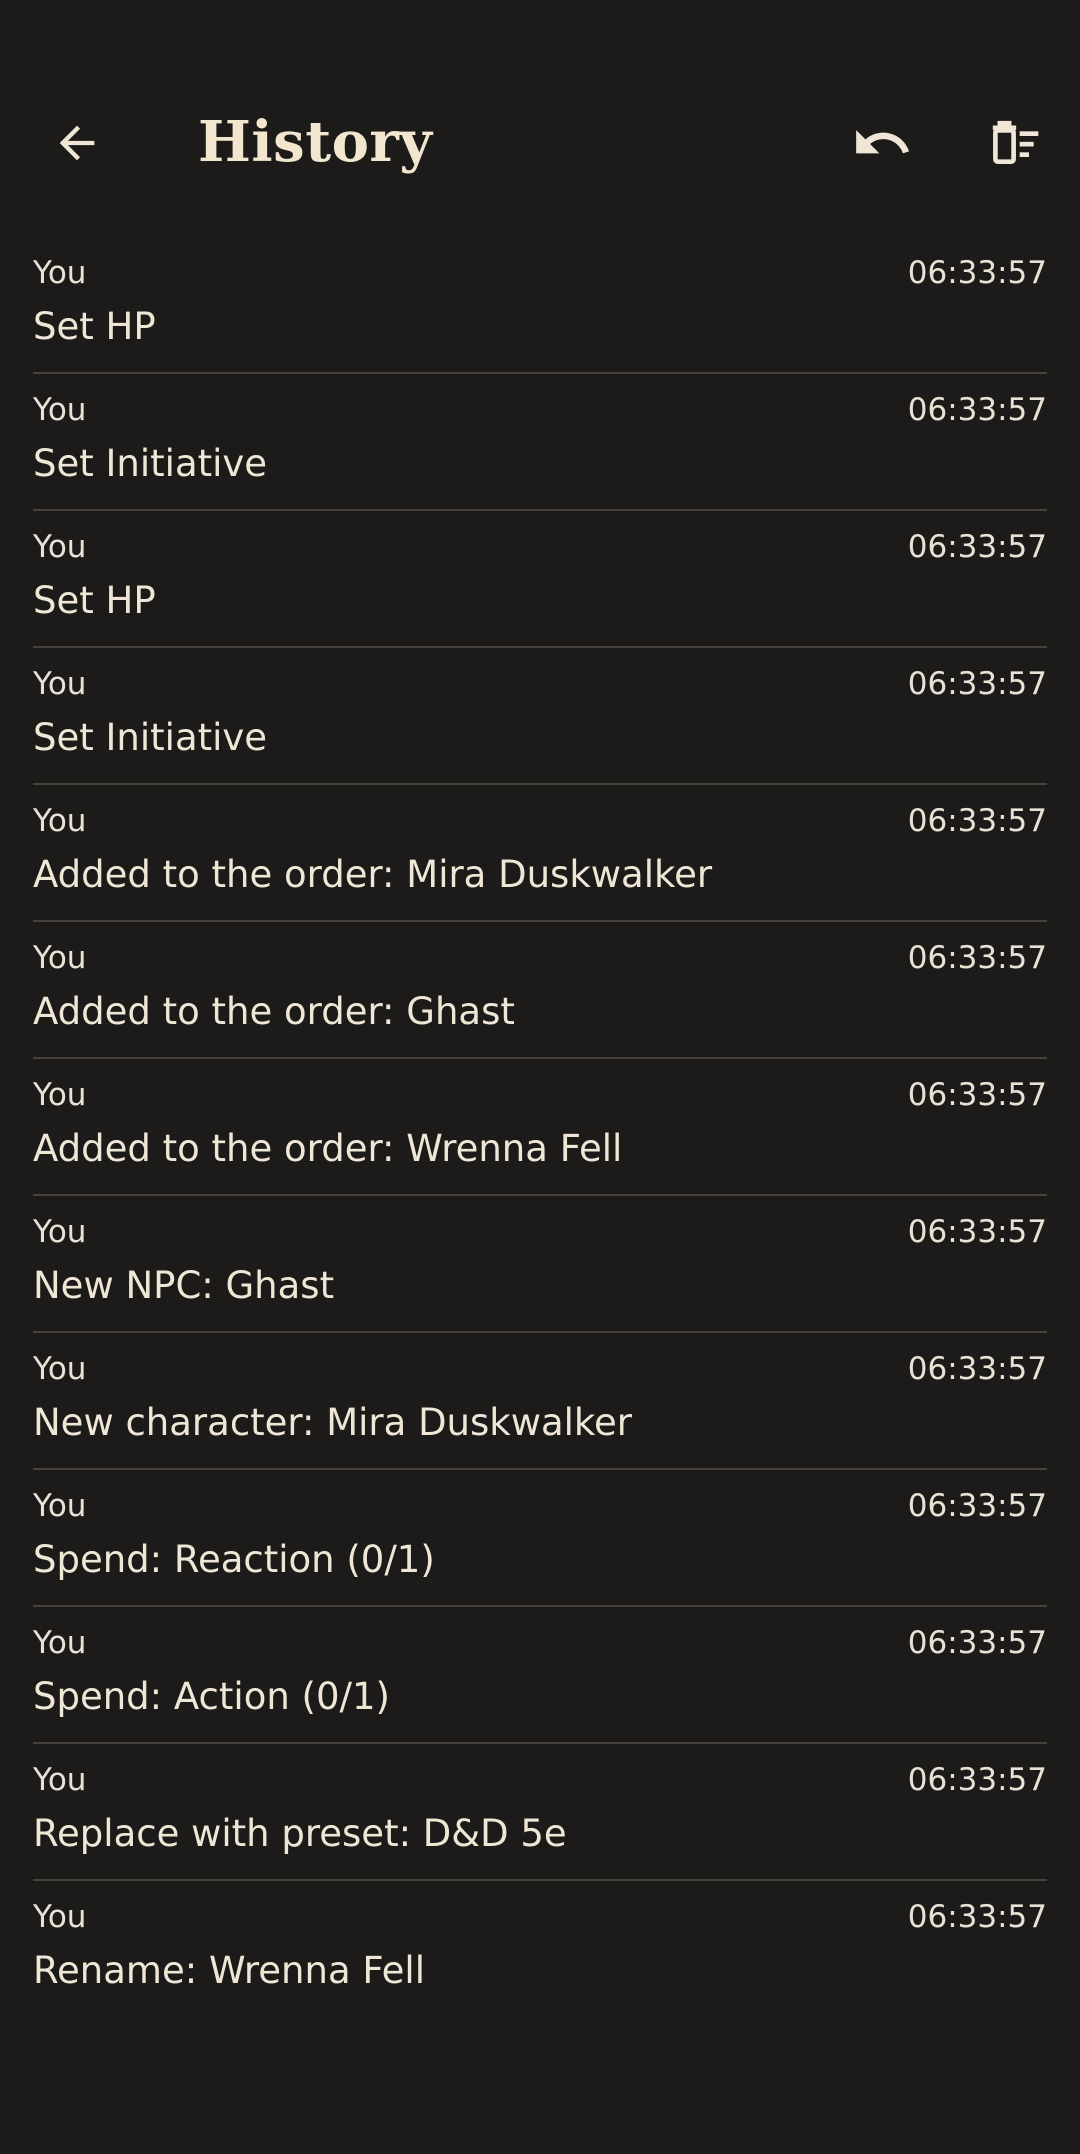  I want to click on history-description: Spend: Reaction (0/1), so click(234, 1559).